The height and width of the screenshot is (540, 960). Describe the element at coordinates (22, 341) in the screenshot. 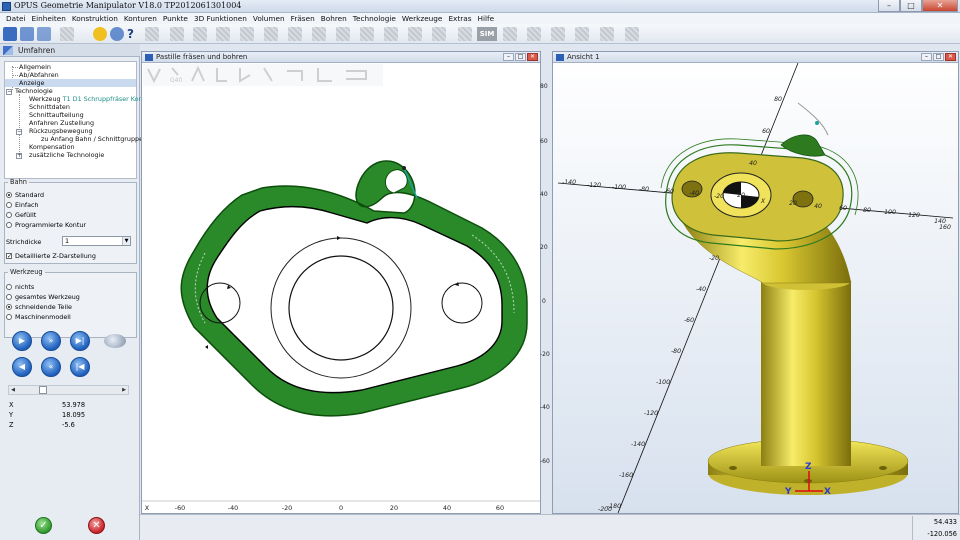

I see `play-button: ▶` at that location.